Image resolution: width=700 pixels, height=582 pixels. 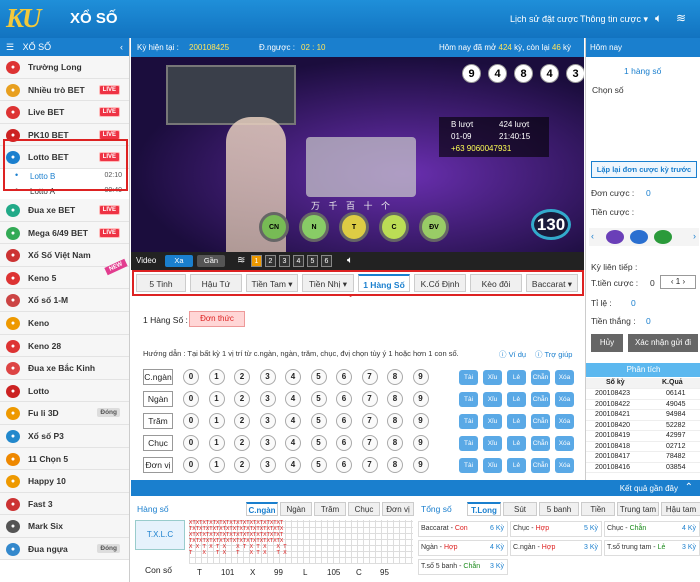 I want to click on tab-bet-type: Tiền Nhị ▾, so click(x=328, y=283).